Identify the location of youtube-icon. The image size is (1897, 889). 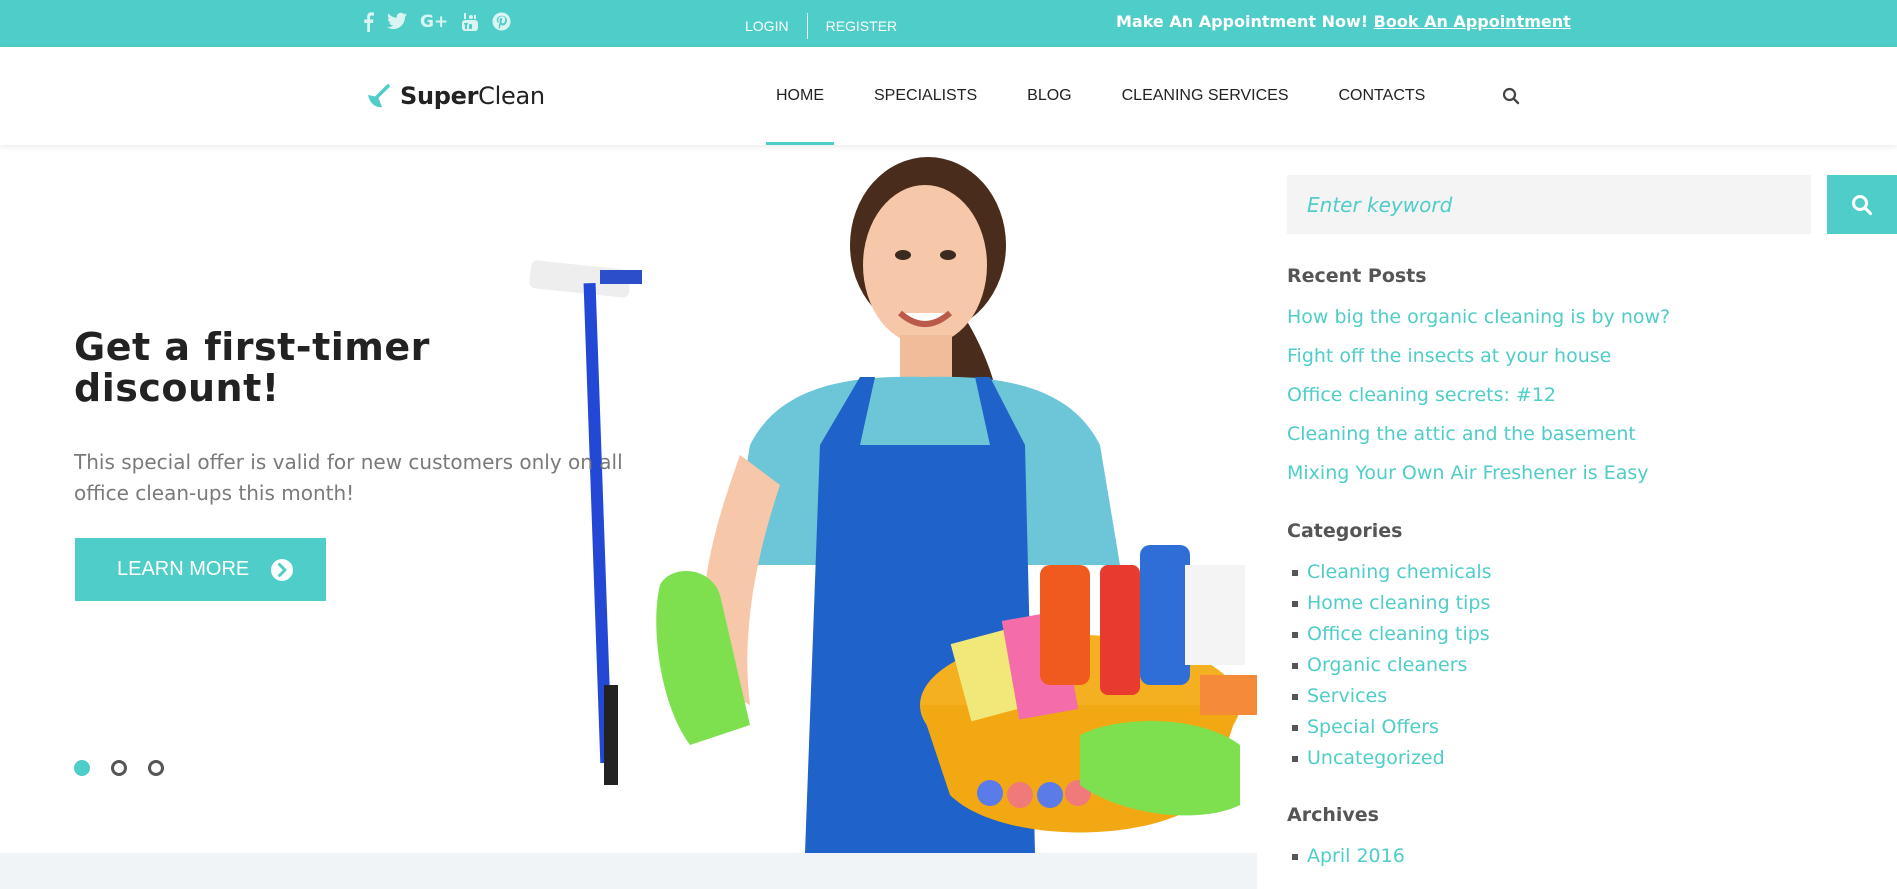
(470, 22).